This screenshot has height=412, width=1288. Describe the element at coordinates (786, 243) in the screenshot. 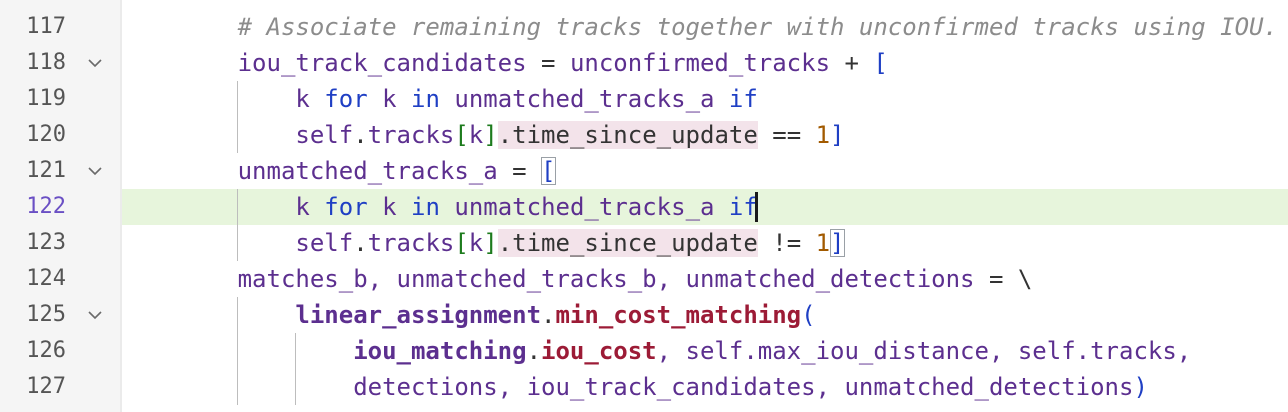

I see `operator: !=` at that location.